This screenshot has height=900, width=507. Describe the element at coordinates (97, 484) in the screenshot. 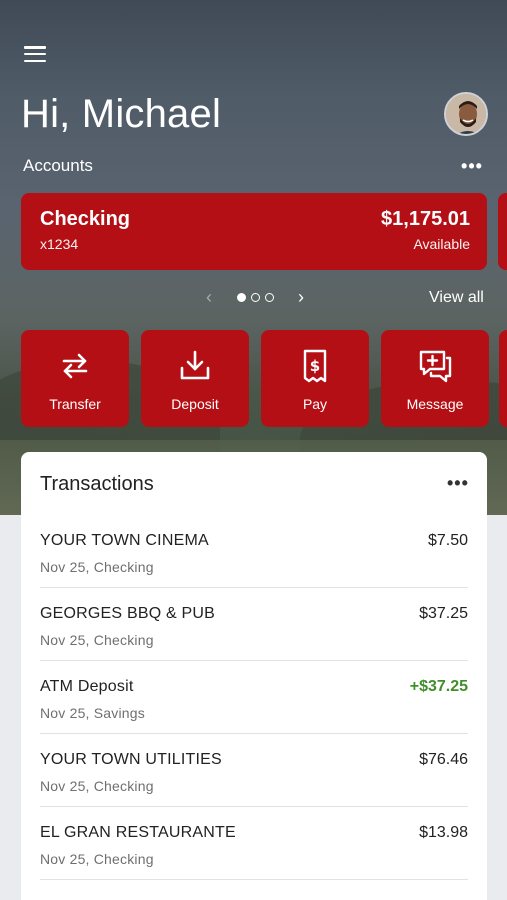

I see `transactions-title: Transactions` at that location.